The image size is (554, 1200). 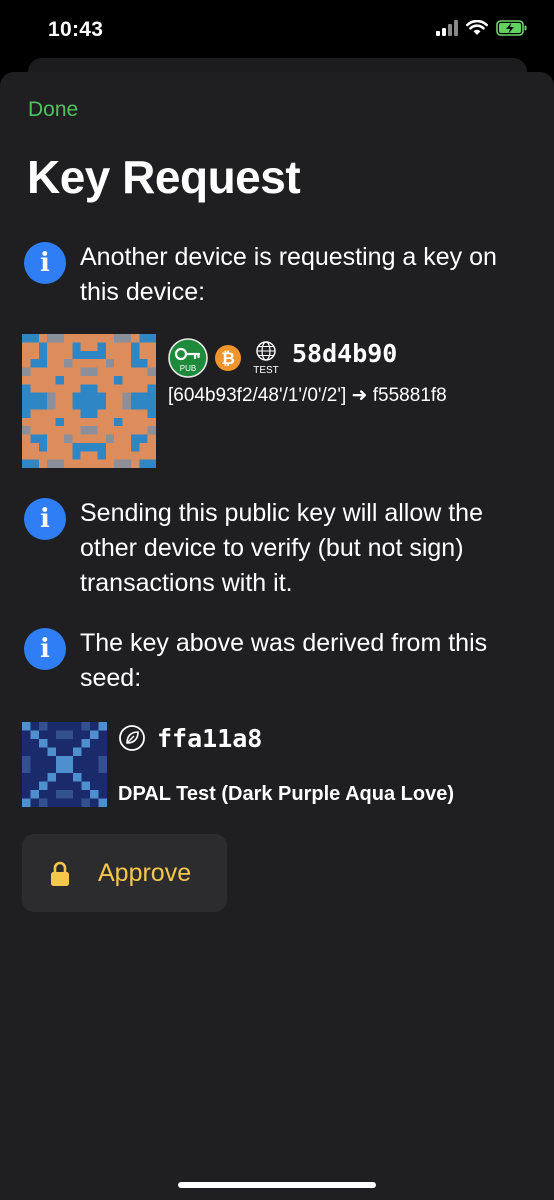 What do you see at coordinates (53, 110) in the screenshot?
I see `done-button: Done` at bounding box center [53, 110].